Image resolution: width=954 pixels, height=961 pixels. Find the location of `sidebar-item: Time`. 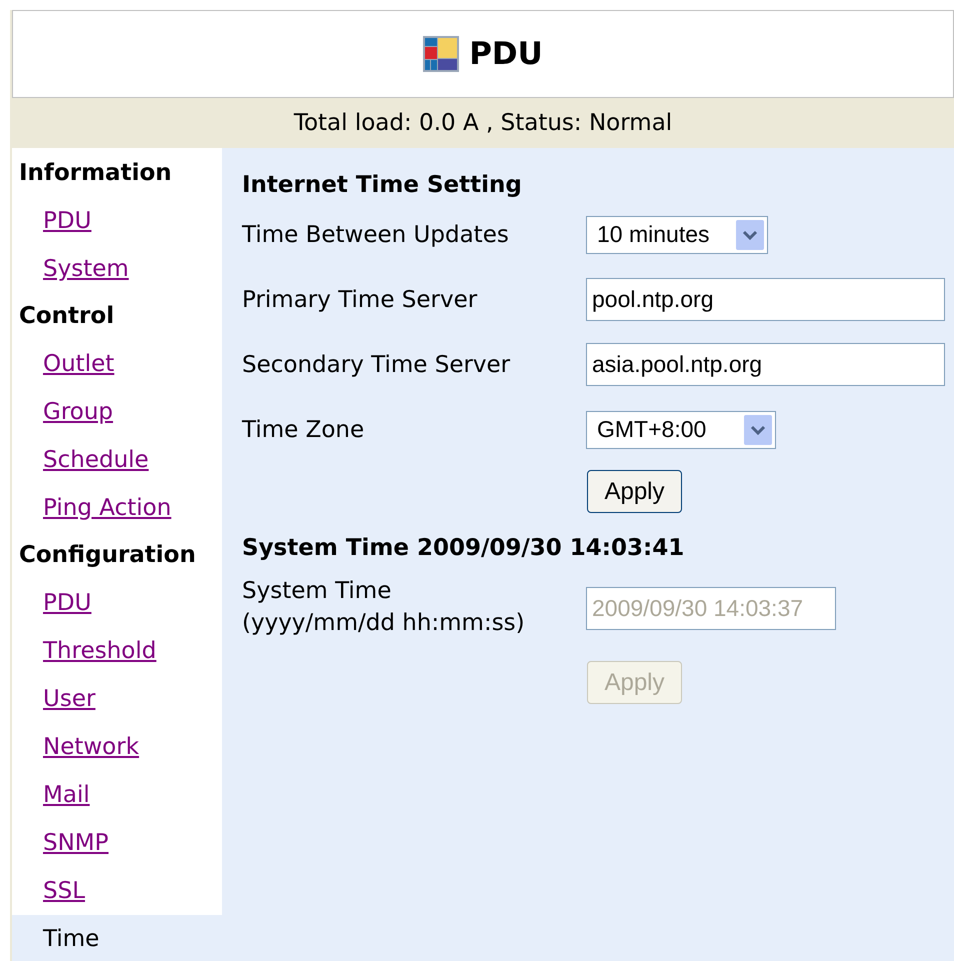

sidebar-item: Time is located at coordinates (117, 938).